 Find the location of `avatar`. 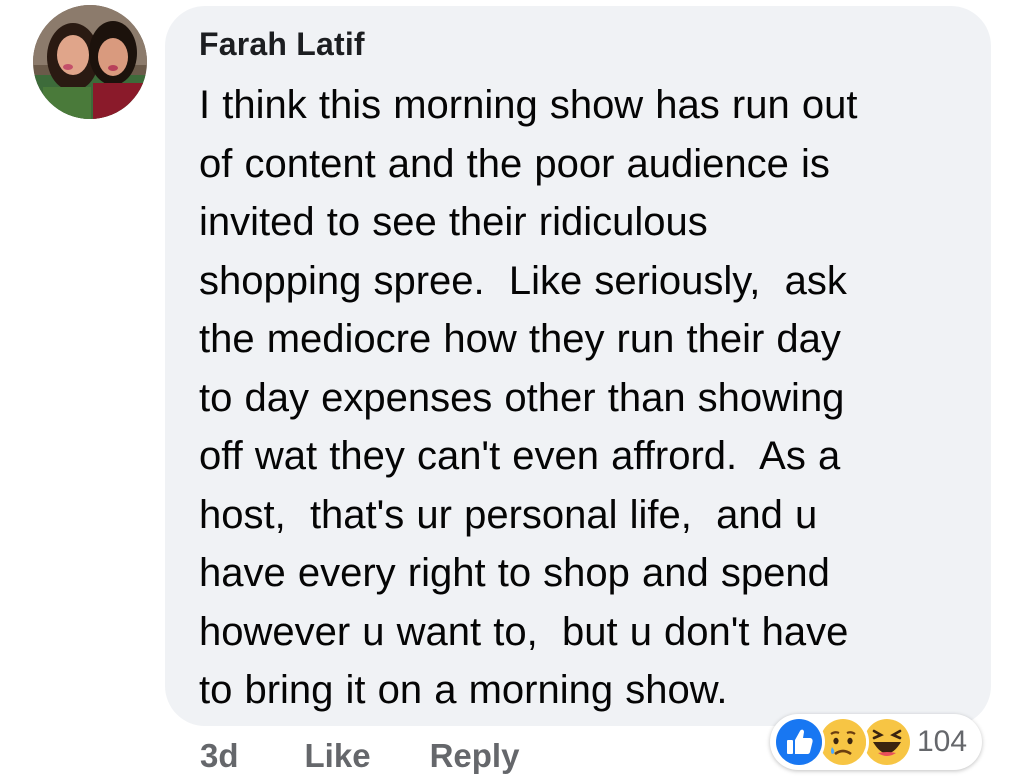

avatar is located at coordinates (90, 62).